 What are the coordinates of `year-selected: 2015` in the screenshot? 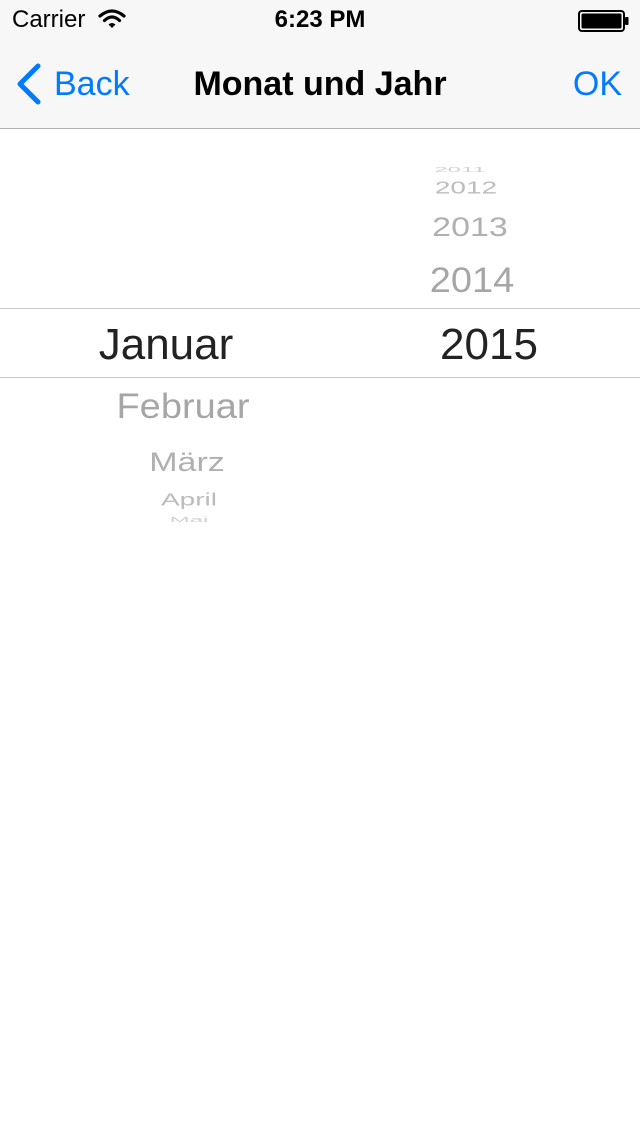 It's located at (489, 345).